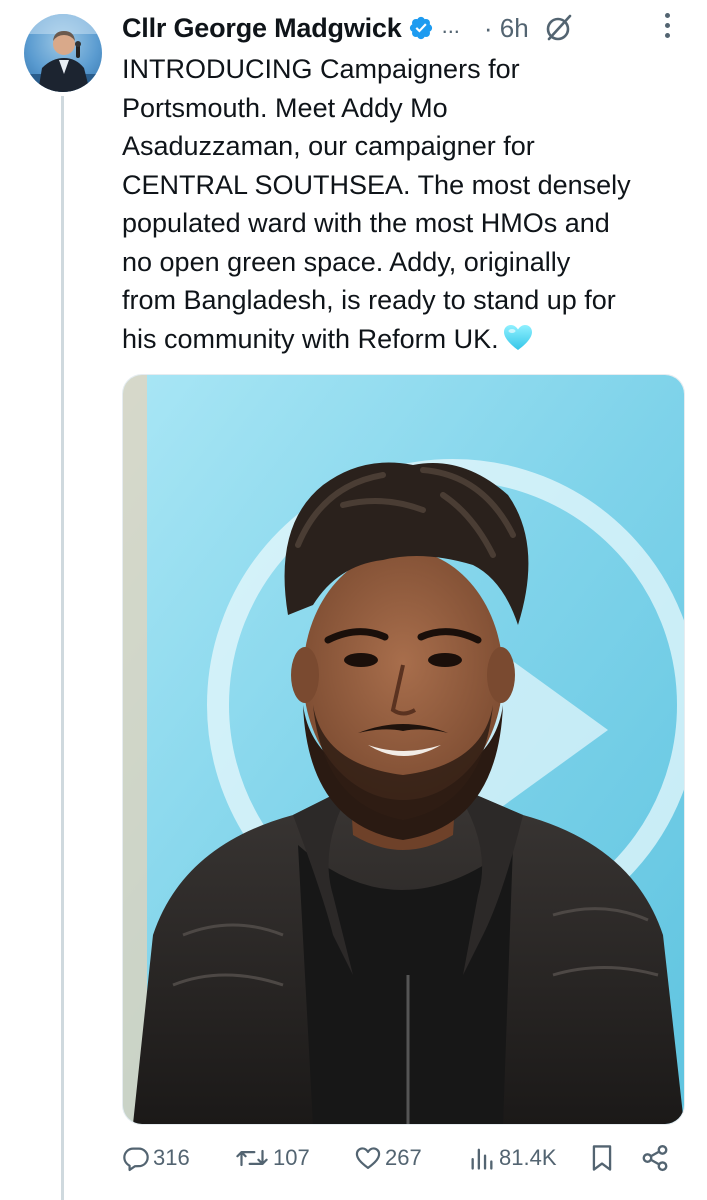 The height and width of the screenshot is (1200, 707). I want to click on more-options-icon, so click(667, 25).